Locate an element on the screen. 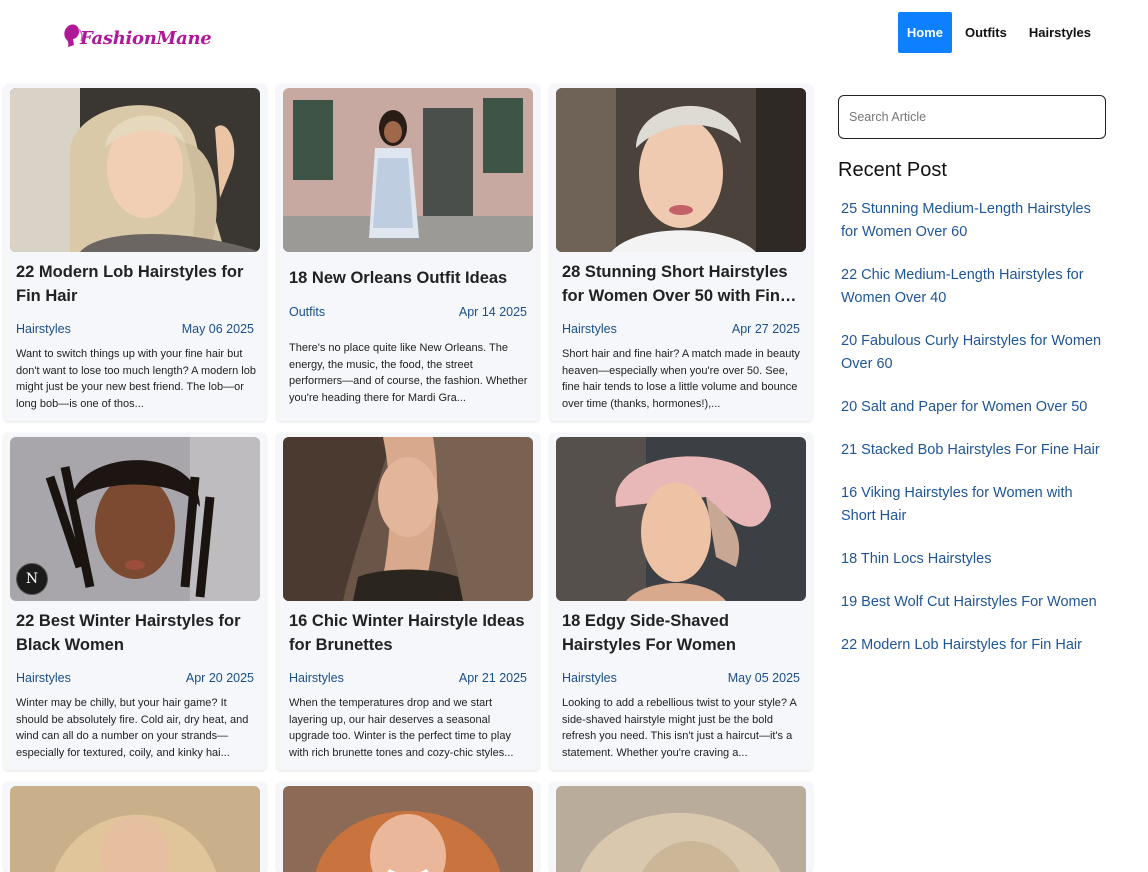  article-meta: Hairstyles May 06 2025 is located at coordinates (135, 329).